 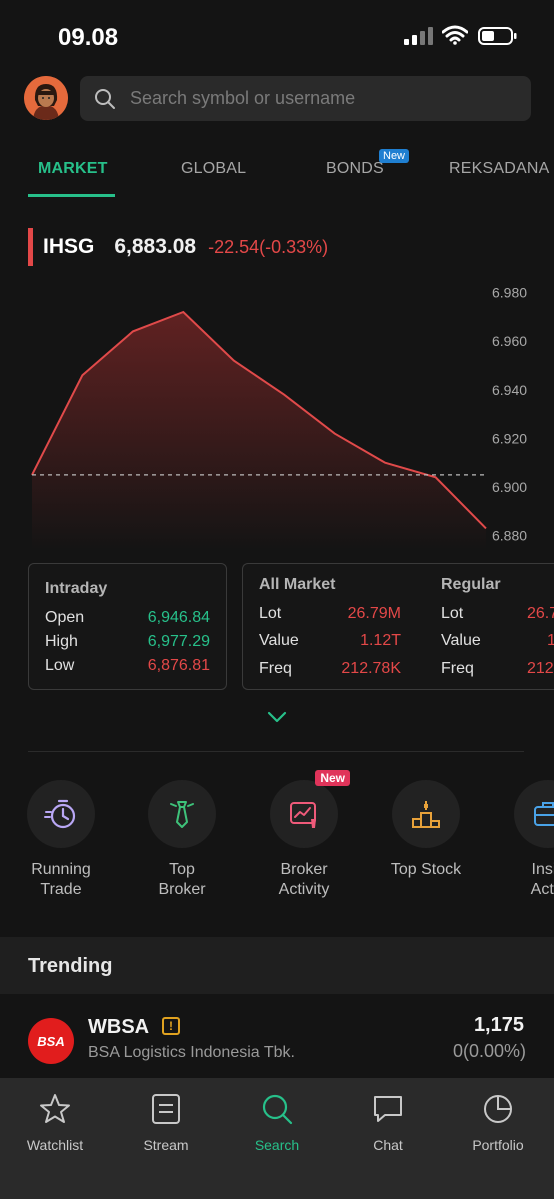 I want to click on menu-broker-activity-label-2: Activity, so click(x=304, y=889).